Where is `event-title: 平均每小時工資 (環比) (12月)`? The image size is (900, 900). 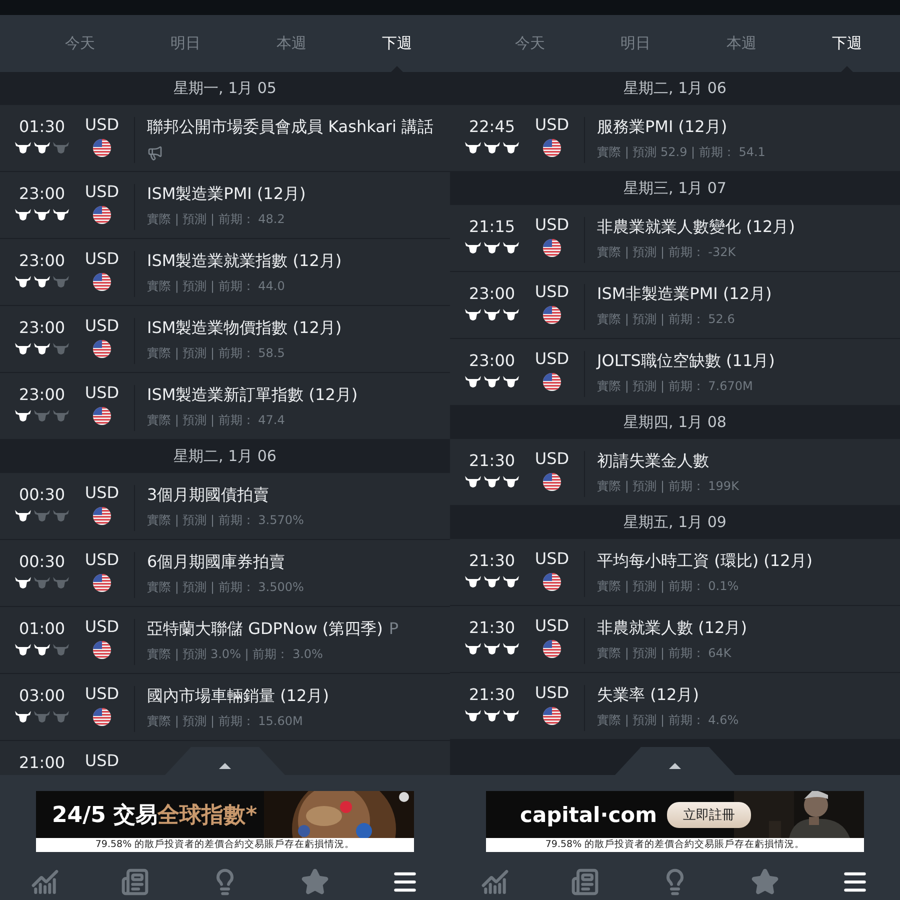 event-title: 平均每小時工資 (環比) (12月) is located at coordinates (704, 561).